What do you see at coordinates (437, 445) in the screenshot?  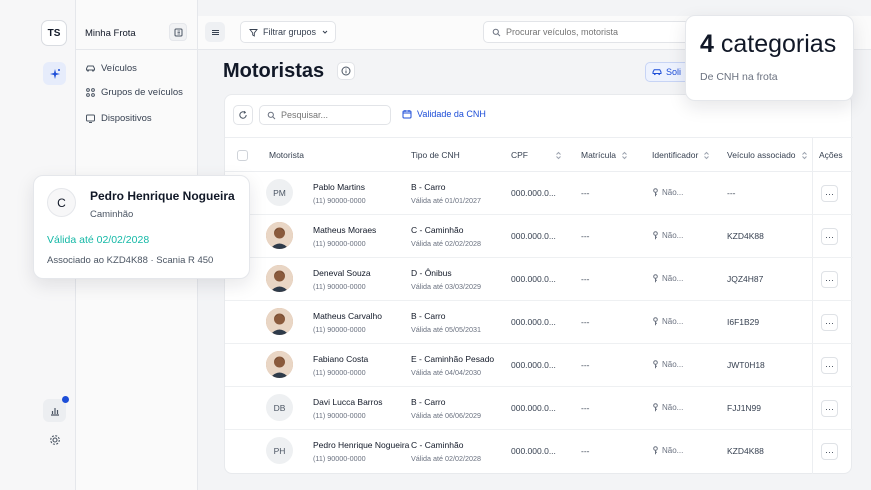 I see `cnh-type: C - Caminhão` at bounding box center [437, 445].